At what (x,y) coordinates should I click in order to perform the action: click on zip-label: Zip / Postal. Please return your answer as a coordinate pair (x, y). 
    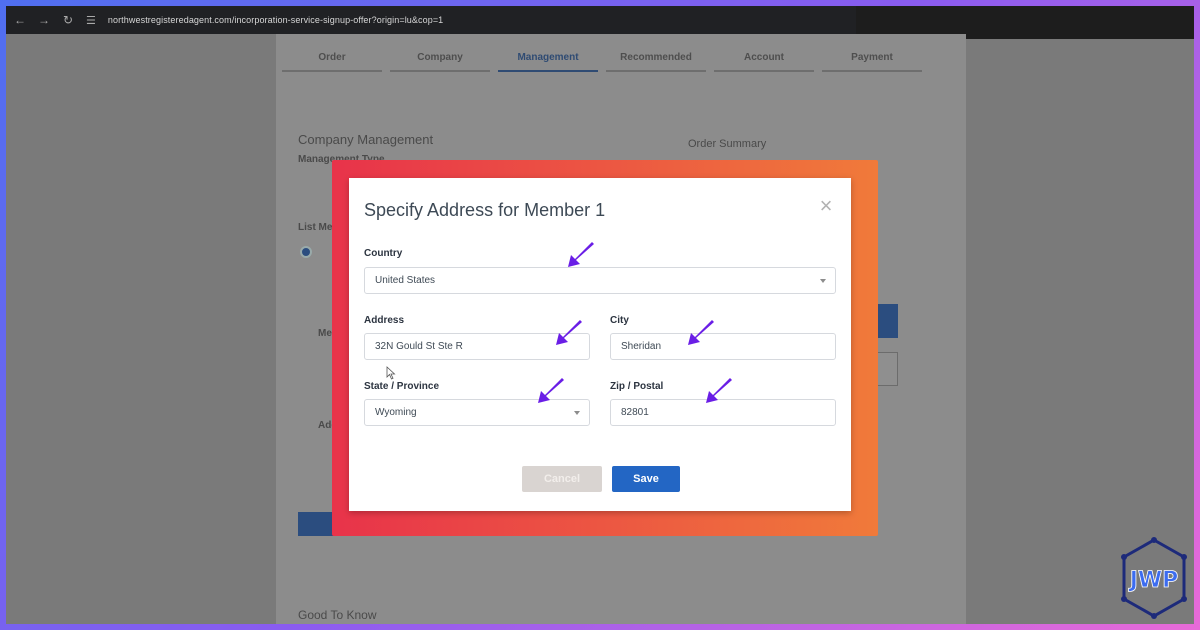
    Looking at the image, I should click on (637, 386).